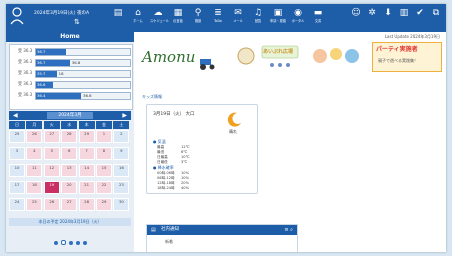  What do you see at coordinates (17, 170) in the screenshot?
I see `calendar-day: 10` at bounding box center [17, 170].